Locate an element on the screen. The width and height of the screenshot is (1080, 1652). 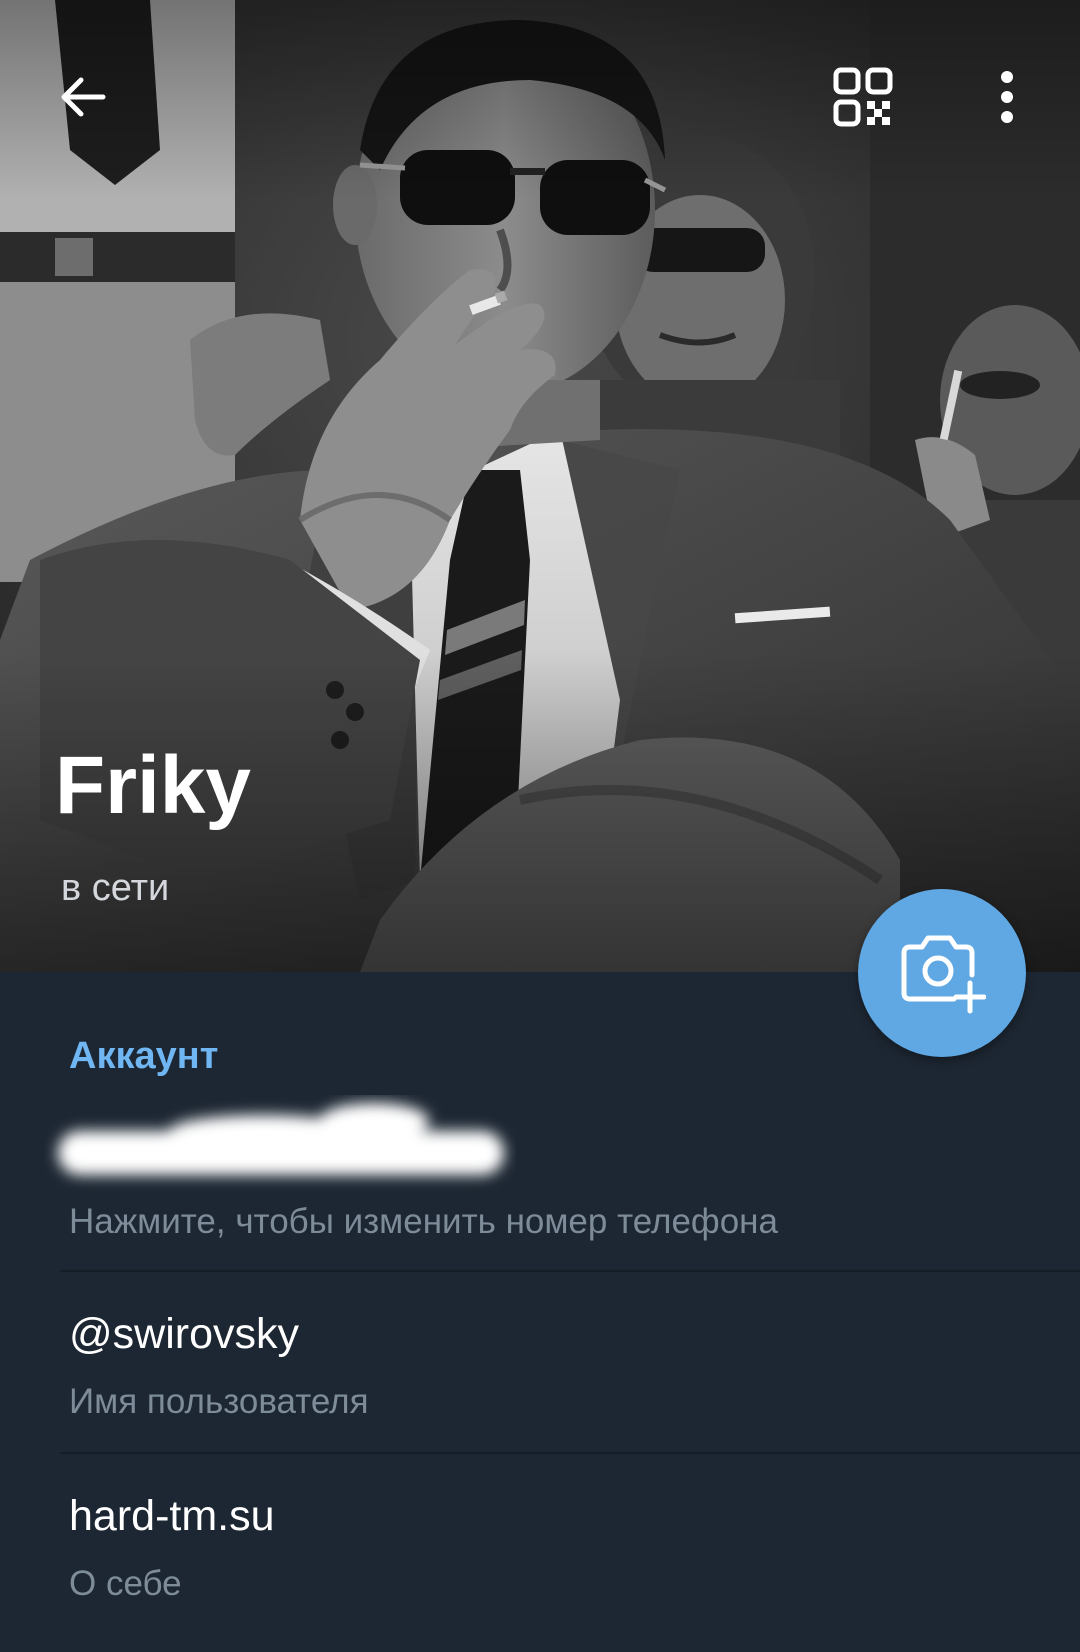
username-label: Имя пользователя is located at coordinates (219, 1401).